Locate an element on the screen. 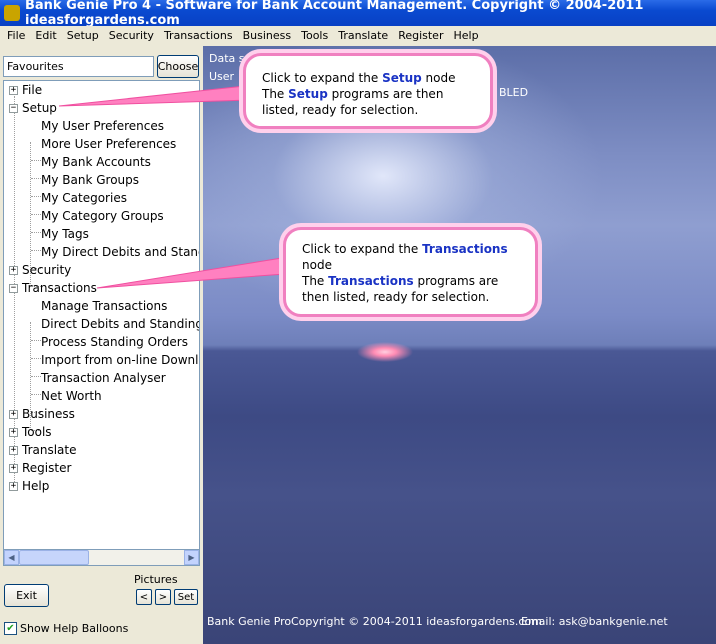  transactions-balloon-line3: The Transactions programs are is located at coordinates (400, 281).